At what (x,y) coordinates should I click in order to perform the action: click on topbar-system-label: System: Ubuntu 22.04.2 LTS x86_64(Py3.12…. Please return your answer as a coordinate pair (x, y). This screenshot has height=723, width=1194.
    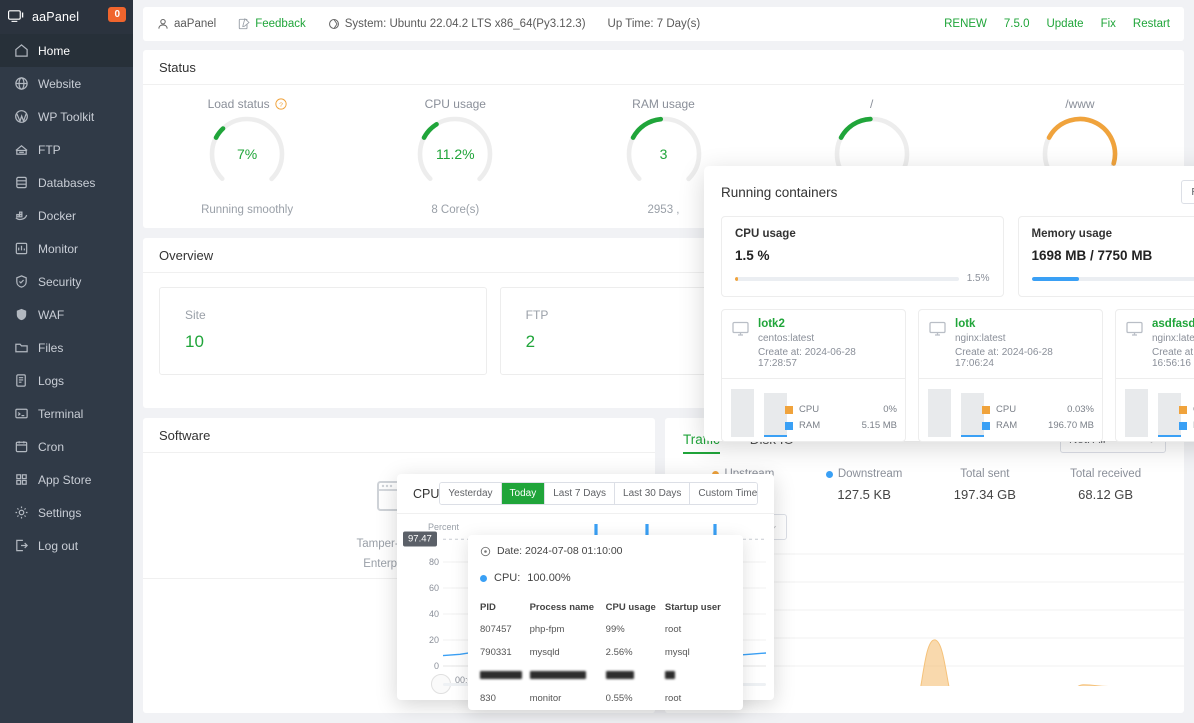
    Looking at the image, I should click on (465, 24).